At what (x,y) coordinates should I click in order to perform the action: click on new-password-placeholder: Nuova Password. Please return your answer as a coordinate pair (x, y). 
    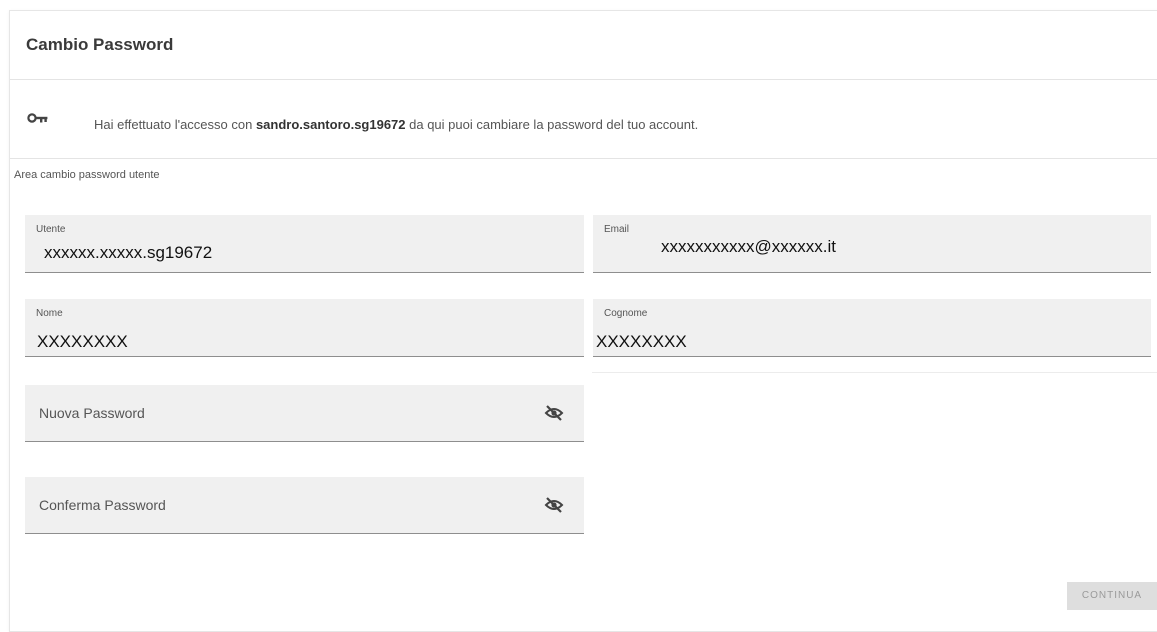
    Looking at the image, I should click on (92, 413).